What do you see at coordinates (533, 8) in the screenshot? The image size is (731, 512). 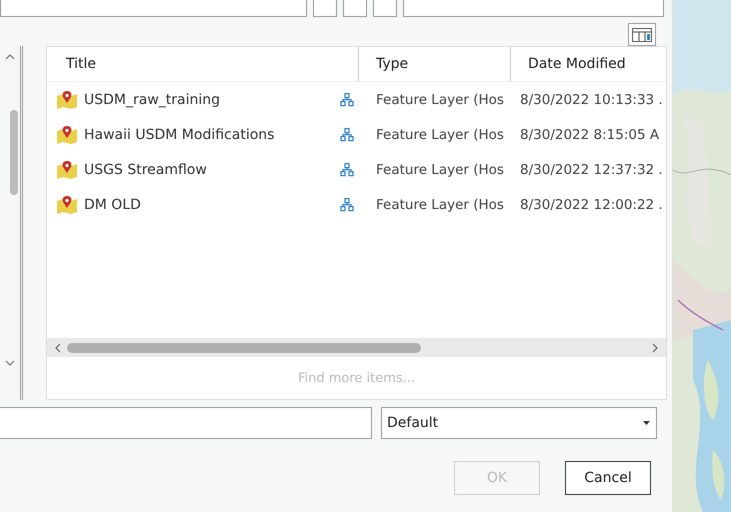 I see `path-field` at bounding box center [533, 8].